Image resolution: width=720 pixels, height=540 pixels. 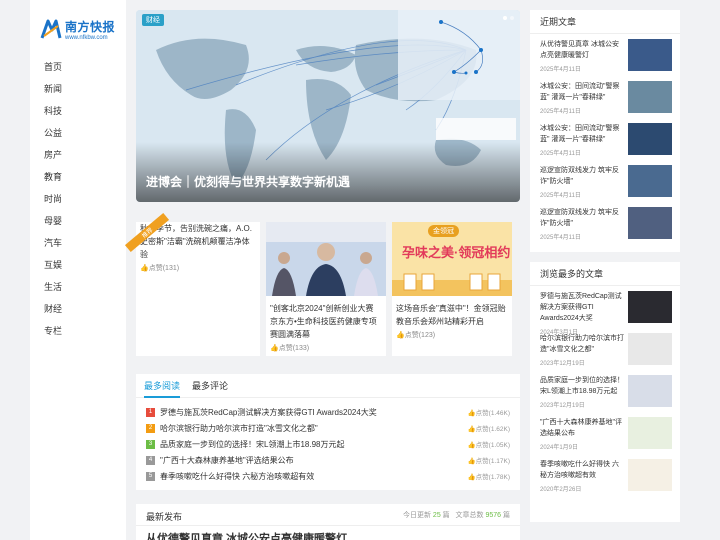 I want to click on hero-title: 进博会｜优刻得与世界共享数字新机遇, so click(x=248, y=181).